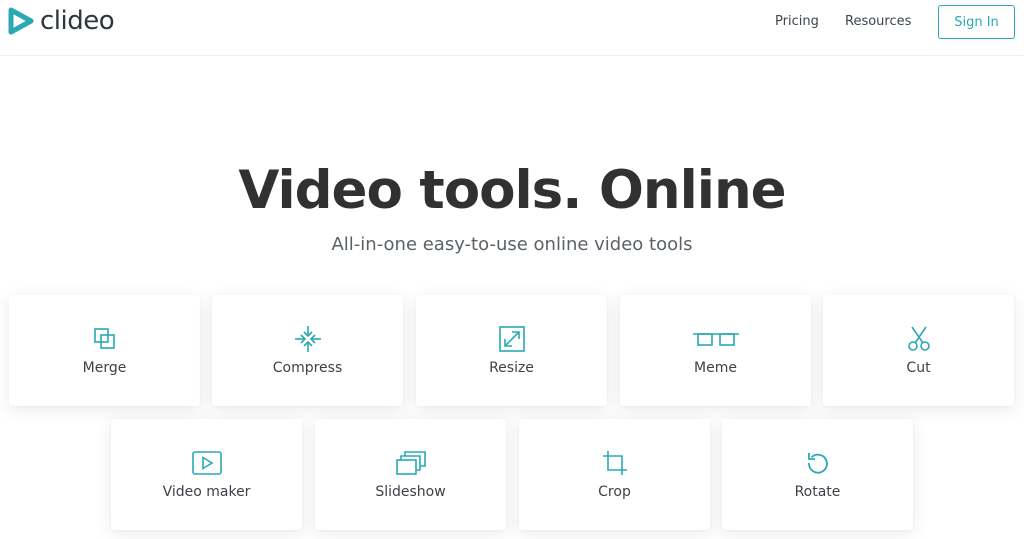  I want to click on compress-icon, so click(308, 339).